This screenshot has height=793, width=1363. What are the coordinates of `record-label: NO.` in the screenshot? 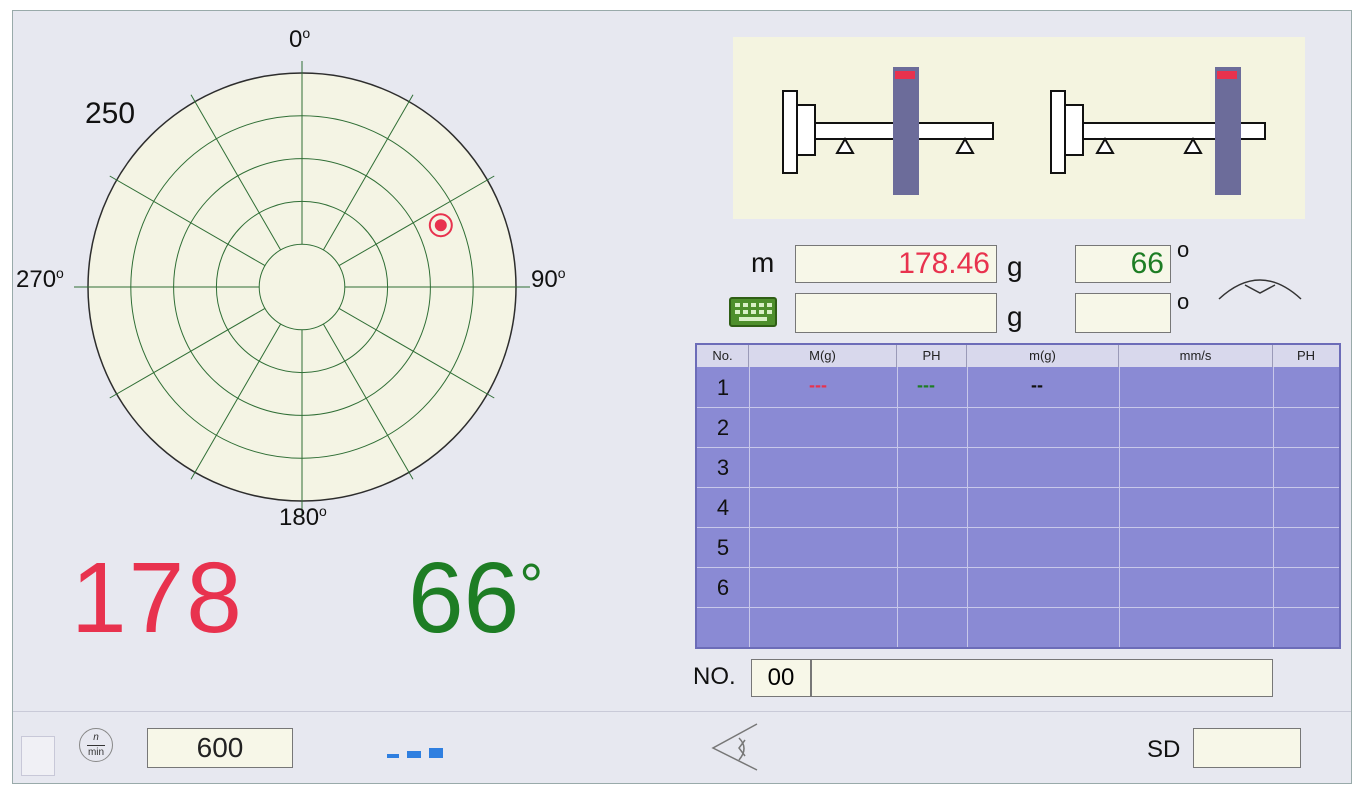 It's located at (714, 676).